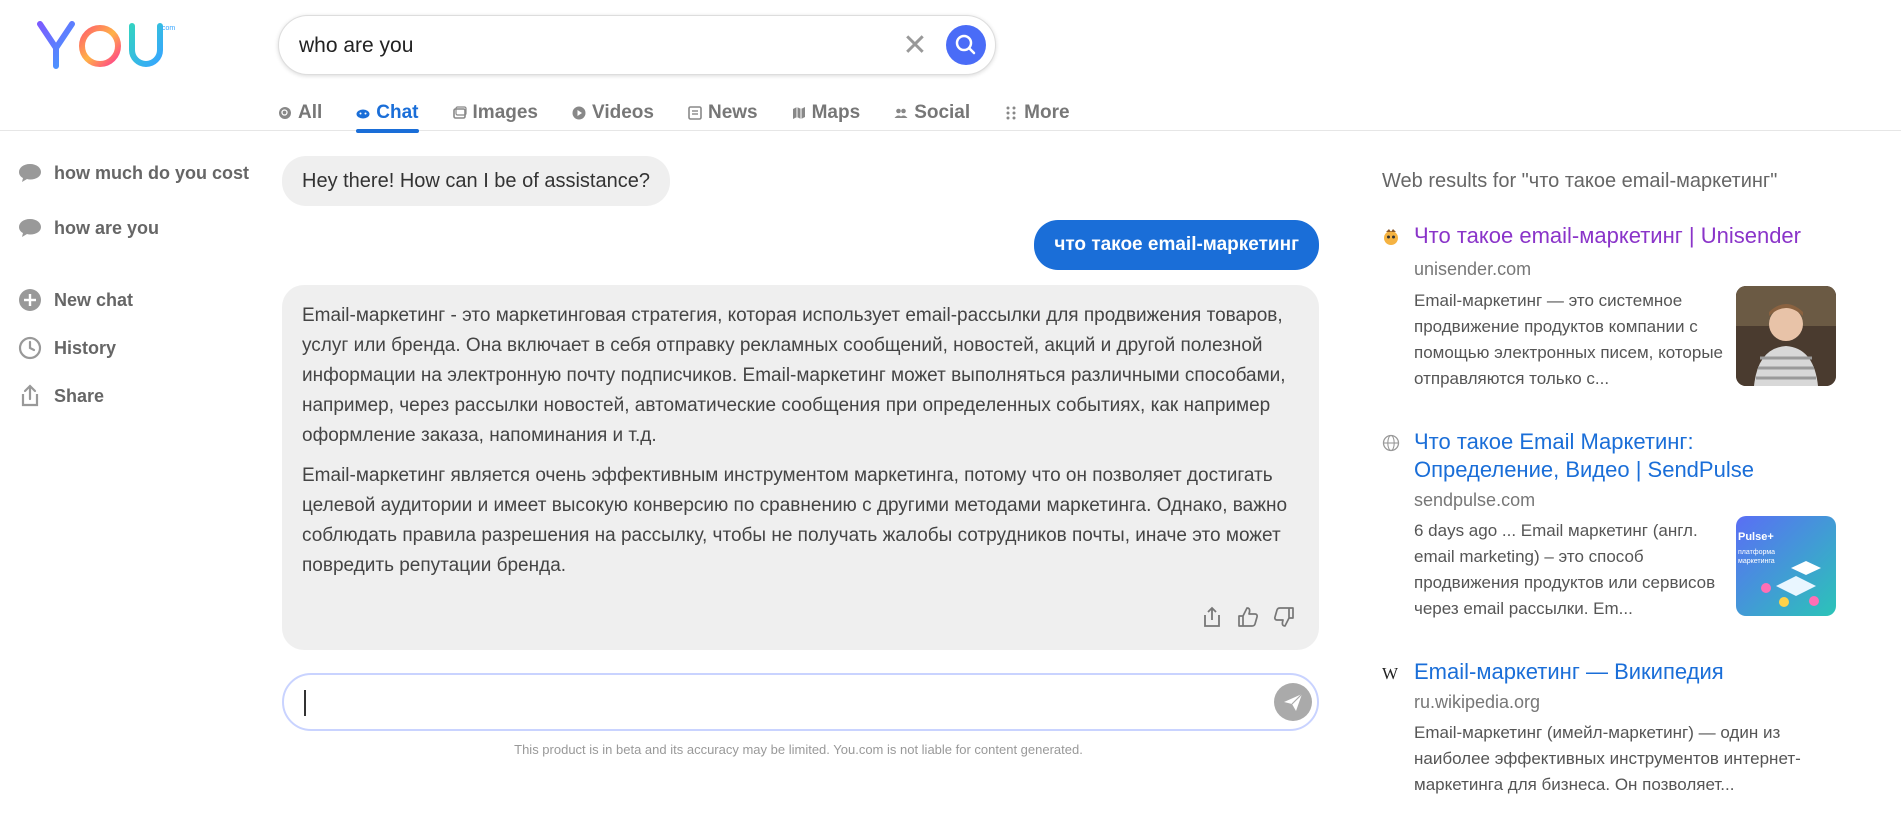 The image size is (1901, 820). I want to click on result-url: unisender.com, so click(1473, 269).